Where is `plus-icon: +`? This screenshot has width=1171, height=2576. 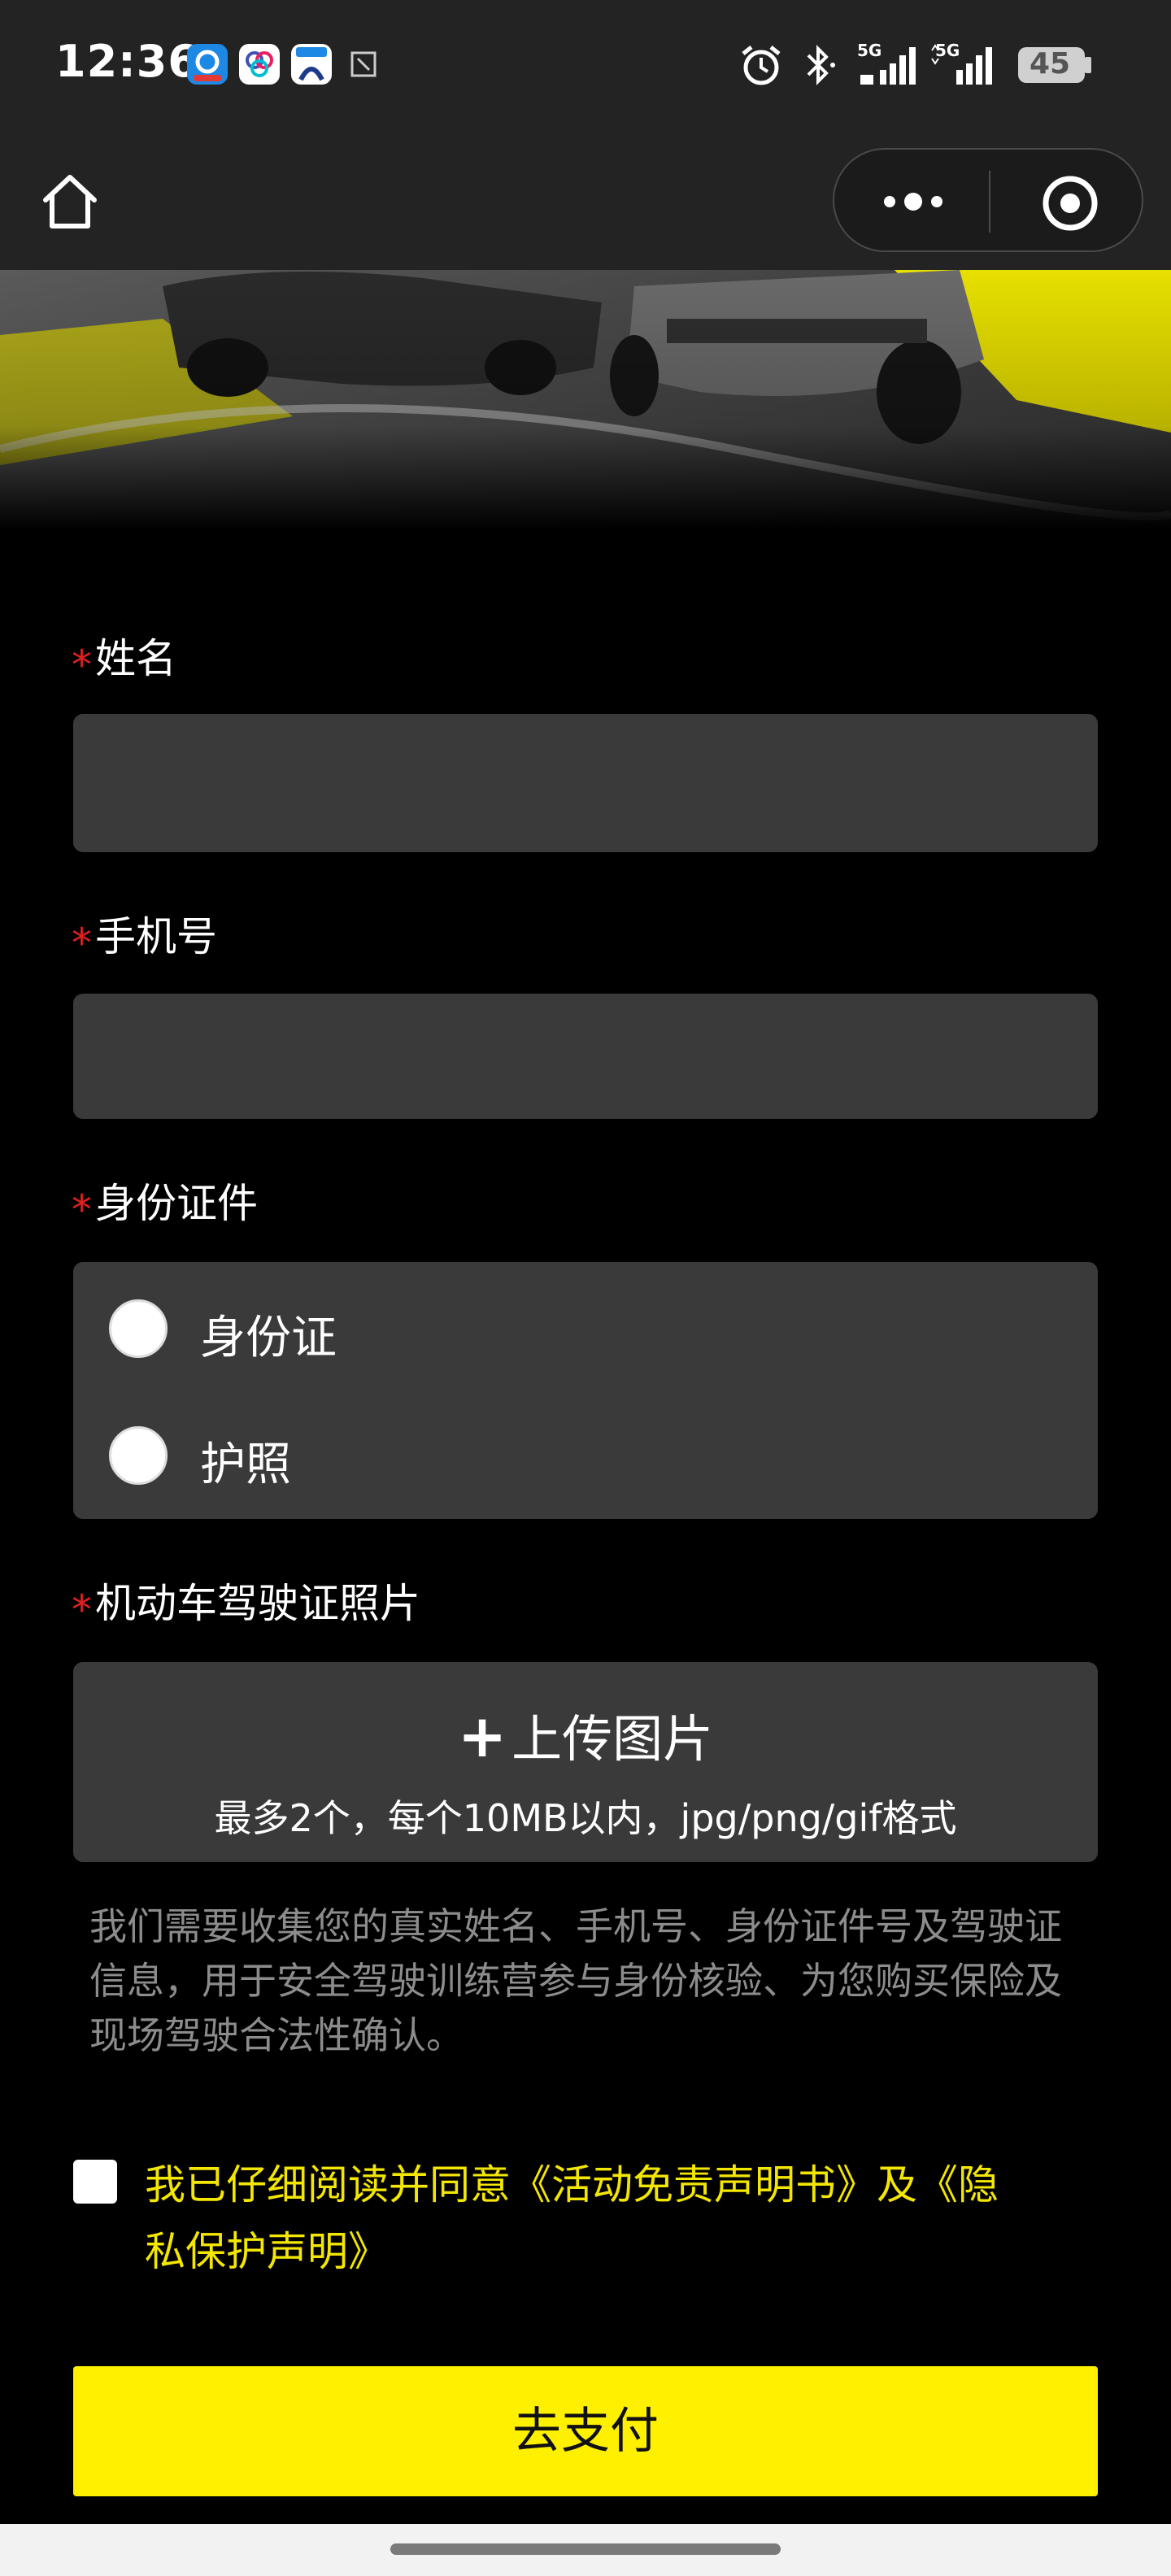 plus-icon: + is located at coordinates (482, 1736).